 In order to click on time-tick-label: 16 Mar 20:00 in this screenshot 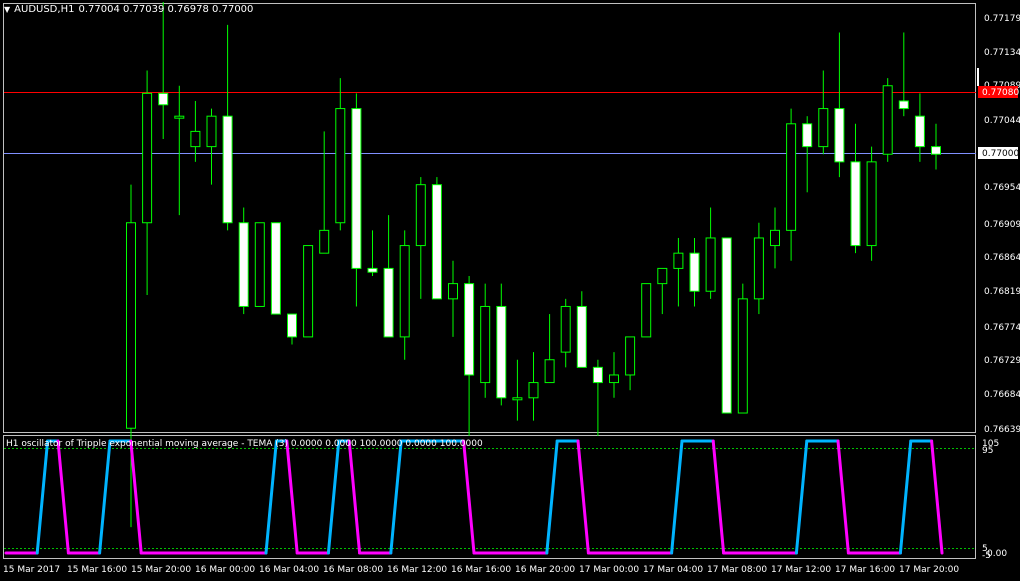, I will do `click(545, 570)`.